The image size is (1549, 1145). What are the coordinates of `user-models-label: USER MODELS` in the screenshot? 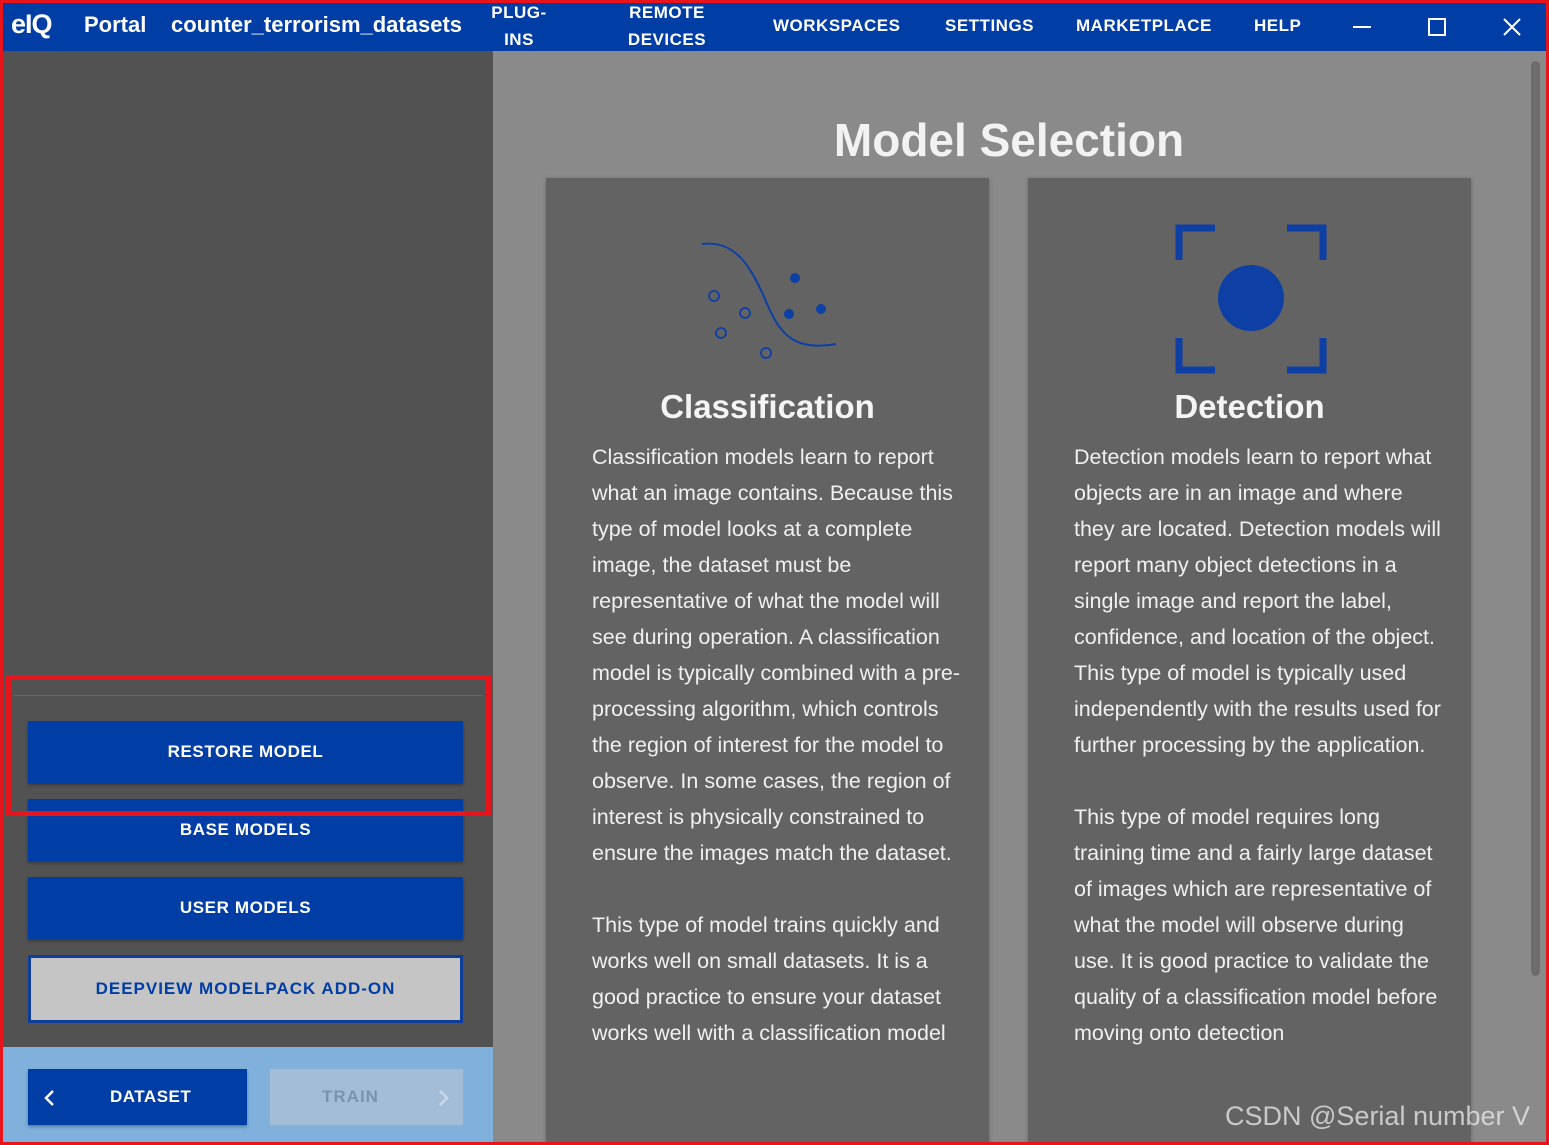 It's located at (245, 907).